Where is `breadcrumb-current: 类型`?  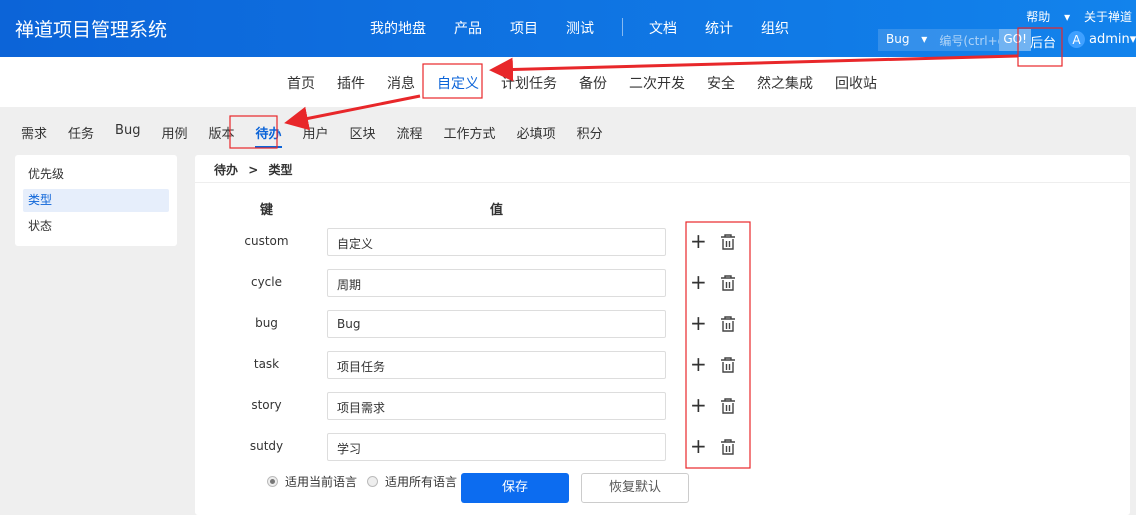 breadcrumb-current: 类型 is located at coordinates (280, 170).